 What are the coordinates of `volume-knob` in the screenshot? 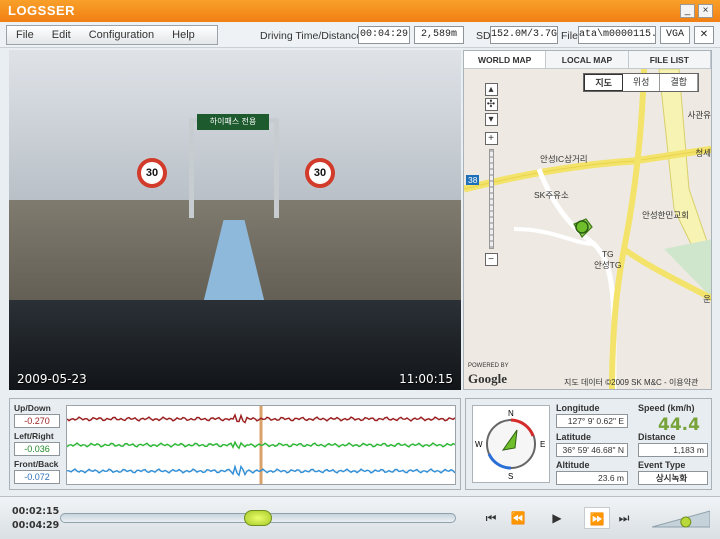 It's located at (686, 522).